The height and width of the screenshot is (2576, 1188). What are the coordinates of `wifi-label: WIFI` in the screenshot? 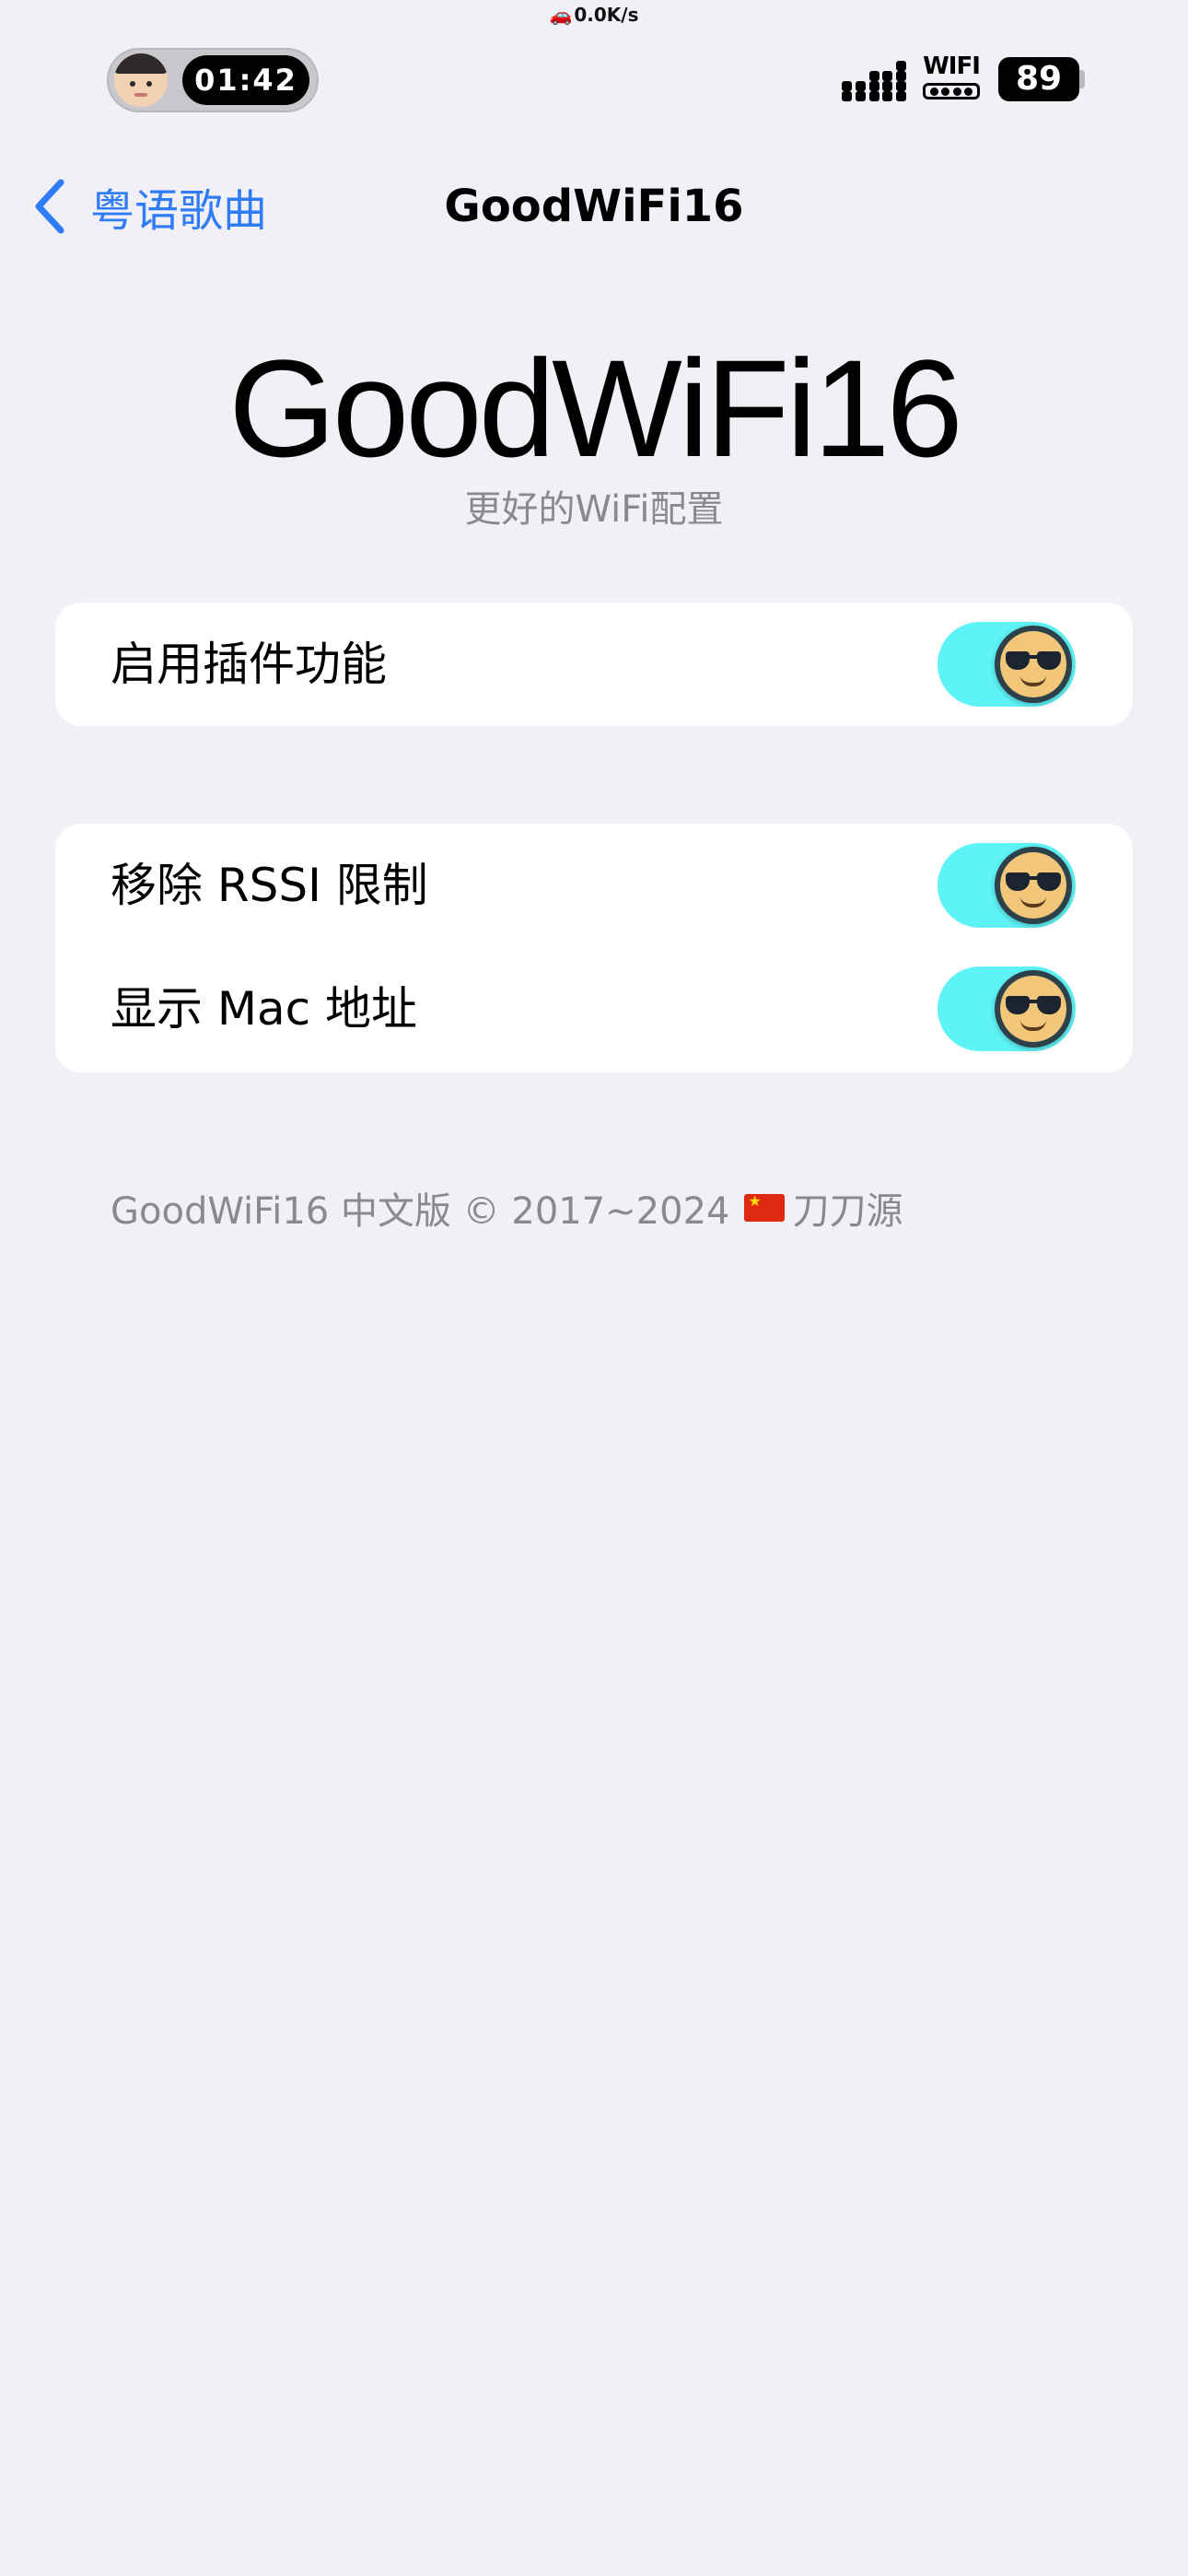 It's located at (952, 66).